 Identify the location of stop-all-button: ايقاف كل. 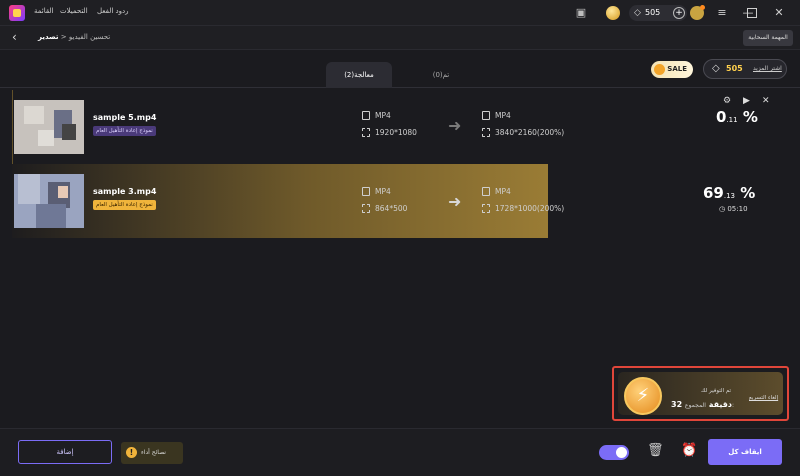
(745, 452).